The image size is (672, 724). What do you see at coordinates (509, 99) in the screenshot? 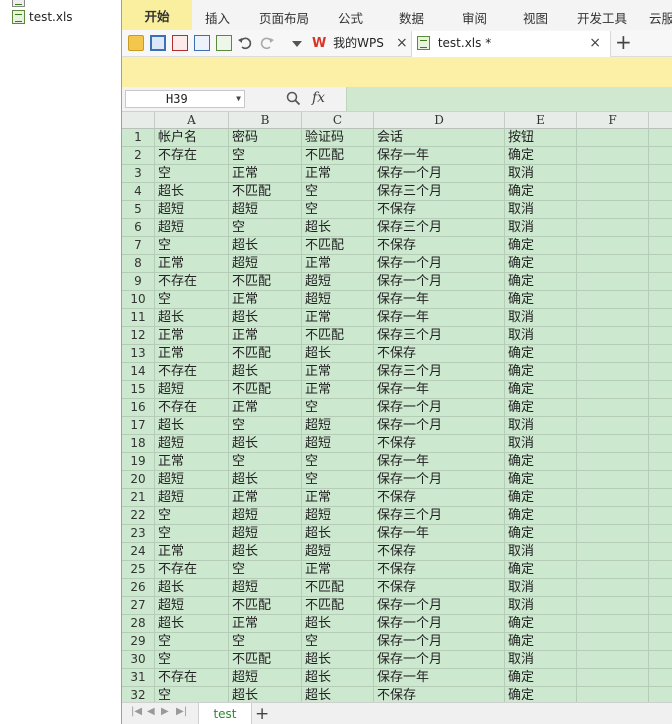
I see `formula-input` at bounding box center [509, 99].